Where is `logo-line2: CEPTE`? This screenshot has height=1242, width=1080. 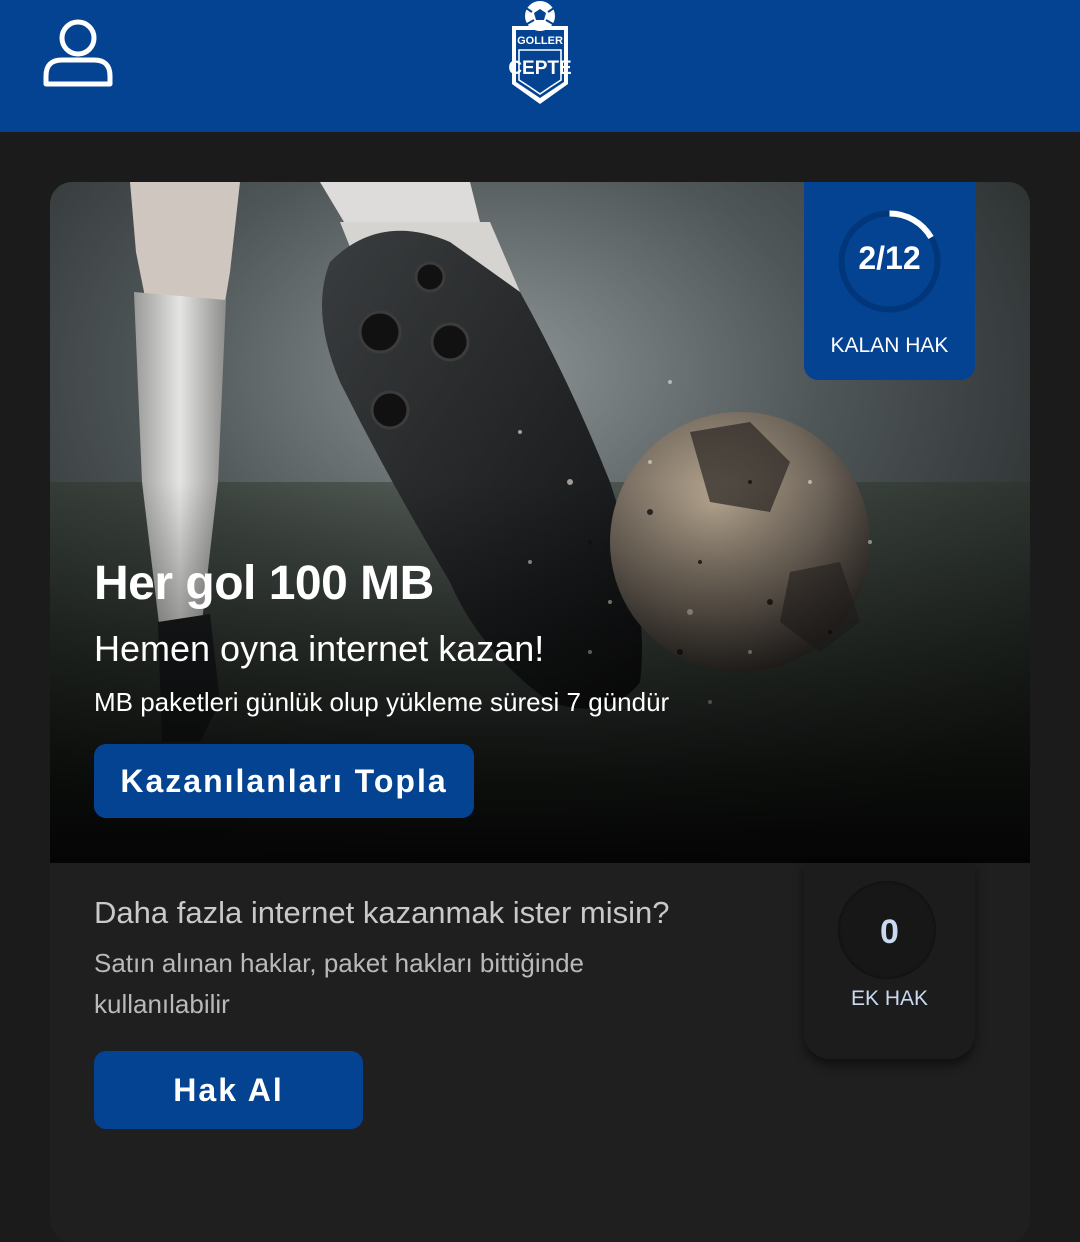
logo-line2: CEPTE is located at coordinates (539, 68).